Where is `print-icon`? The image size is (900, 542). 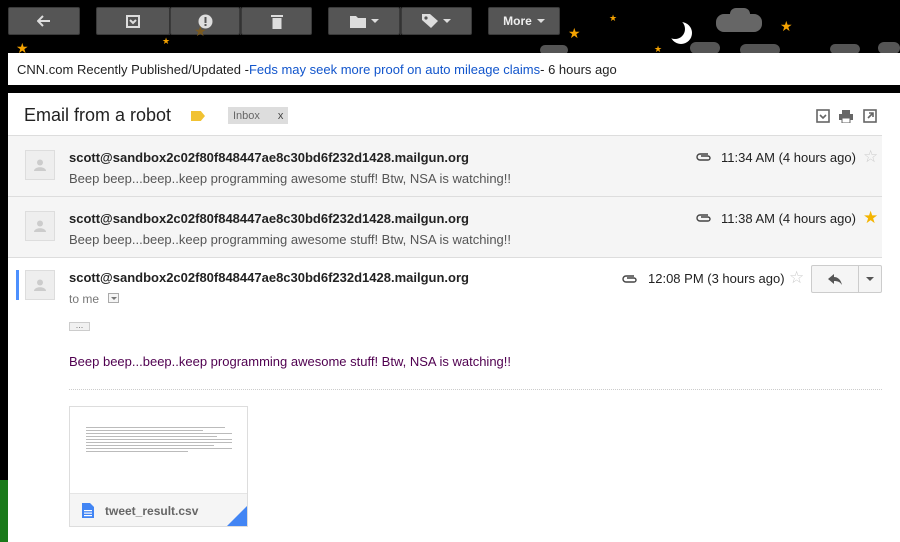 print-icon is located at coordinates (846, 116).